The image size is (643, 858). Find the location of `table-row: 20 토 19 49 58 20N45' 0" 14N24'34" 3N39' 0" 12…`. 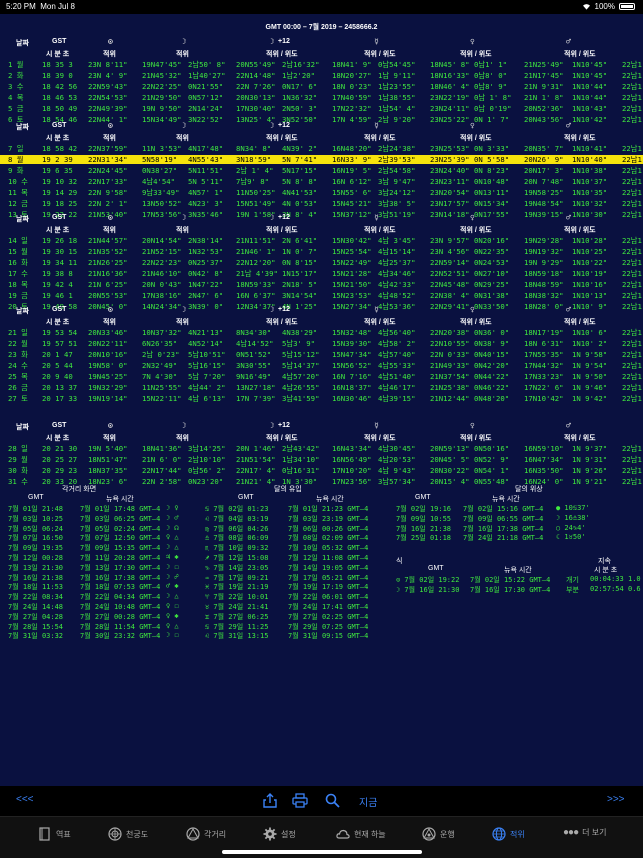

table-row: 20 토 19 49 58 20N45' 0" 14N24'34" 3N39' 0" 12… is located at coordinates (321, 306).